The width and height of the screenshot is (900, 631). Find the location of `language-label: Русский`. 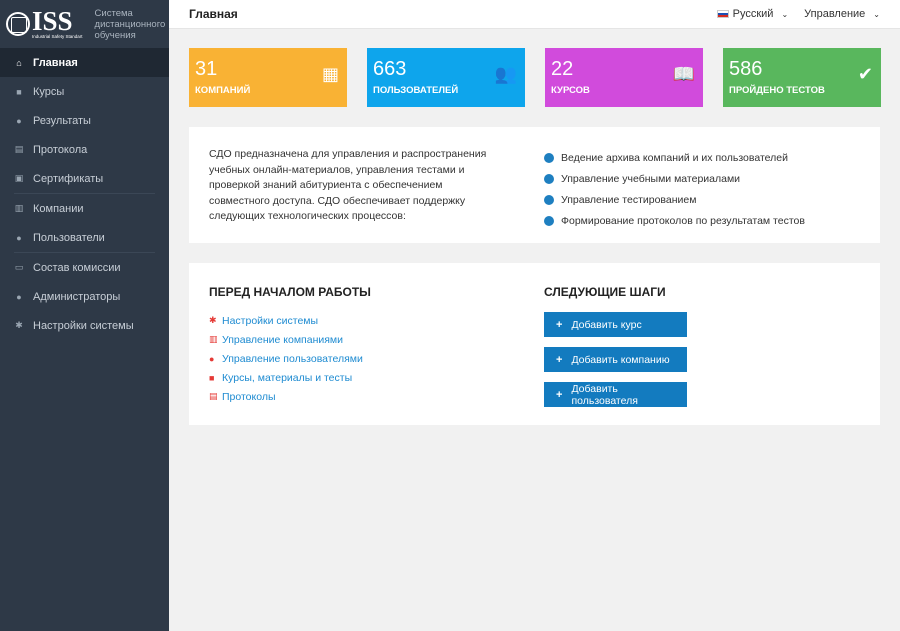

language-label: Русский is located at coordinates (753, 14).